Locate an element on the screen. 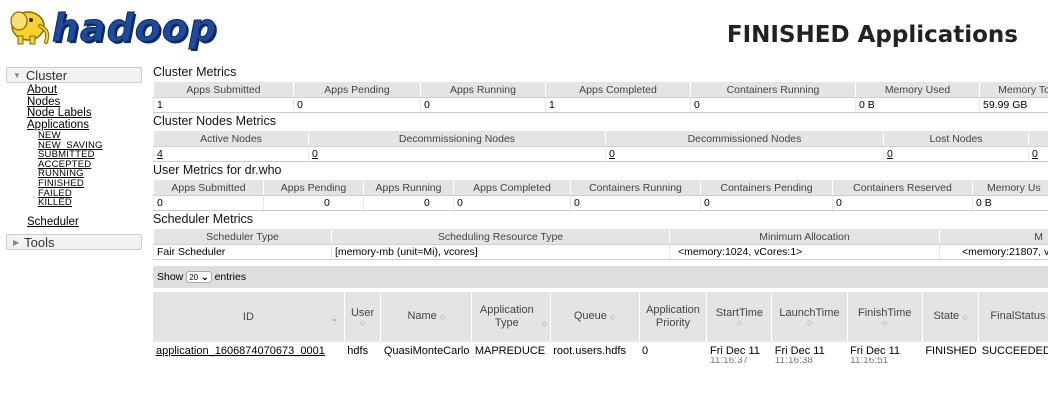  unhealthy-nodes-link: 0 is located at coordinates (1035, 154).